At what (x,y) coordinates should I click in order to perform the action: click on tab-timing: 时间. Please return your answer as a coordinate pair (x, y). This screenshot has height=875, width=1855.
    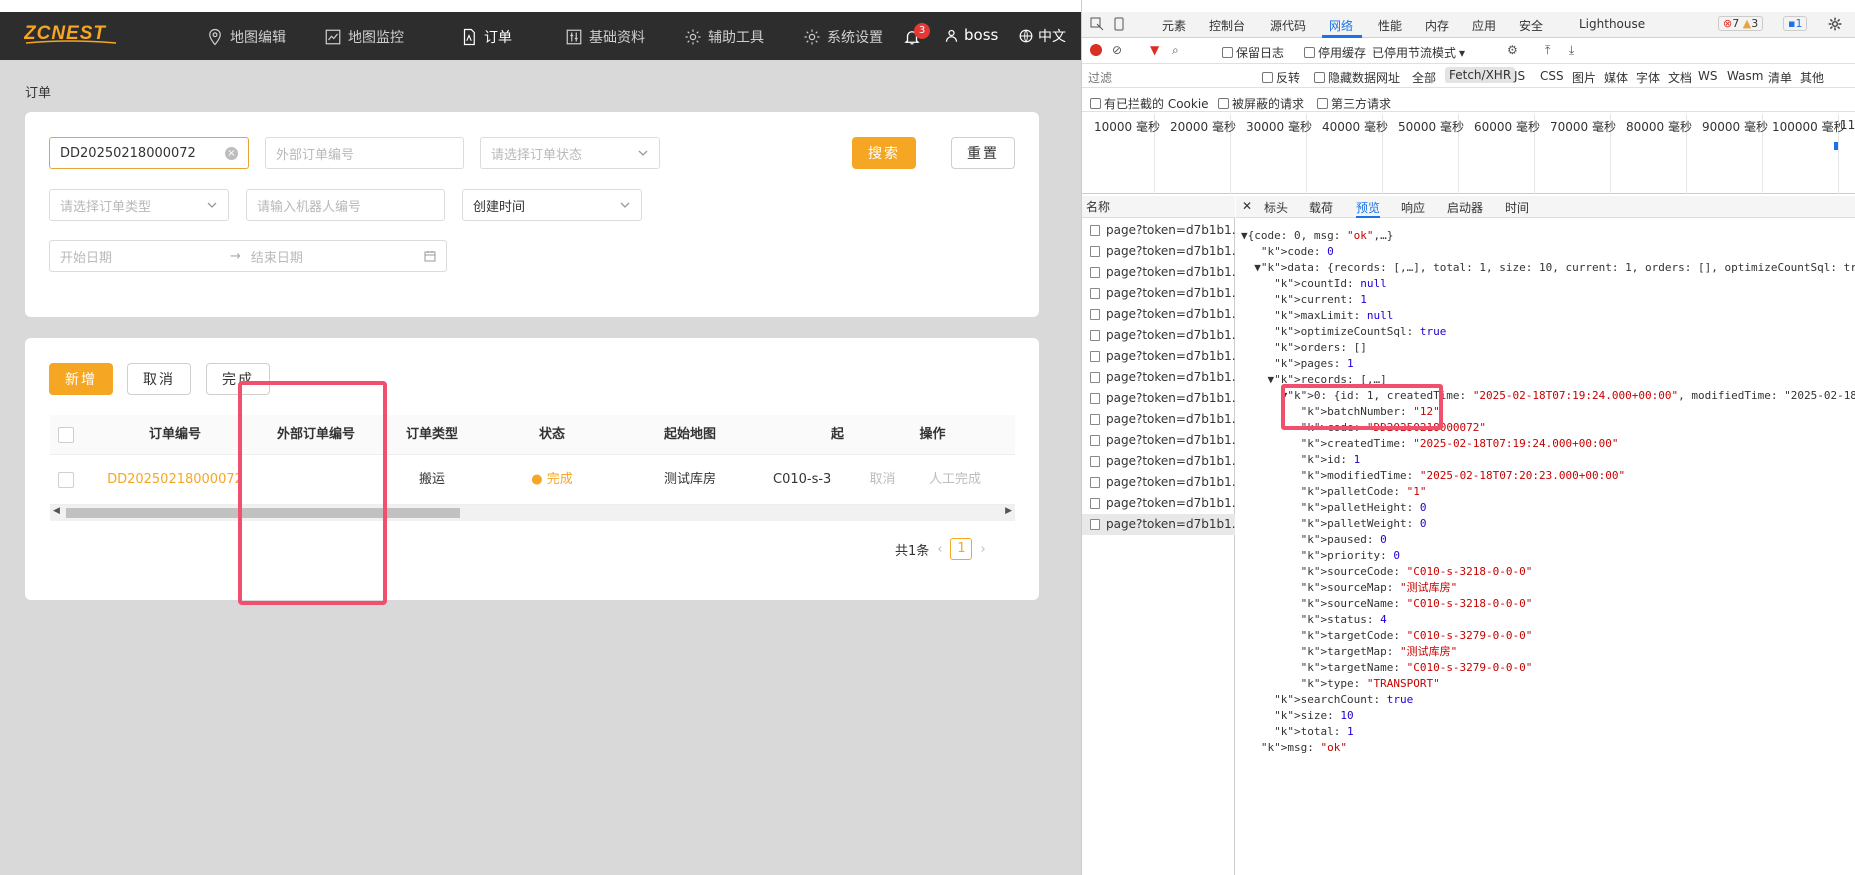
    Looking at the image, I should click on (1517, 207).